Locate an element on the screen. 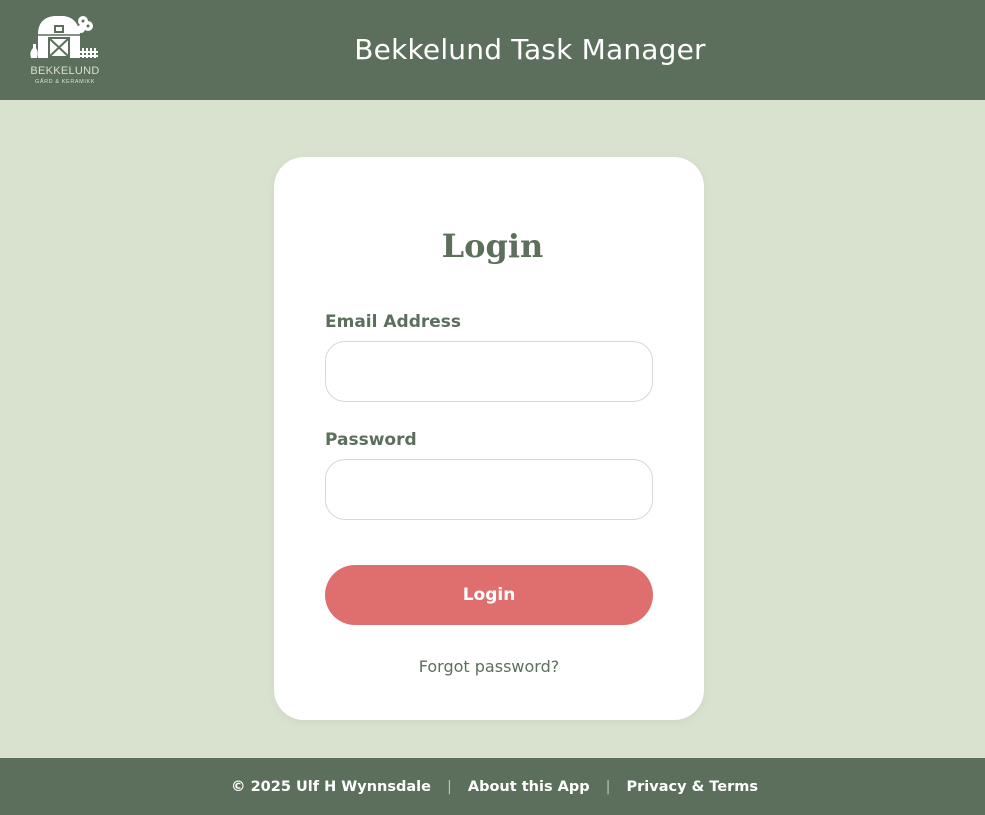  barn-icon is located at coordinates (64, 37).